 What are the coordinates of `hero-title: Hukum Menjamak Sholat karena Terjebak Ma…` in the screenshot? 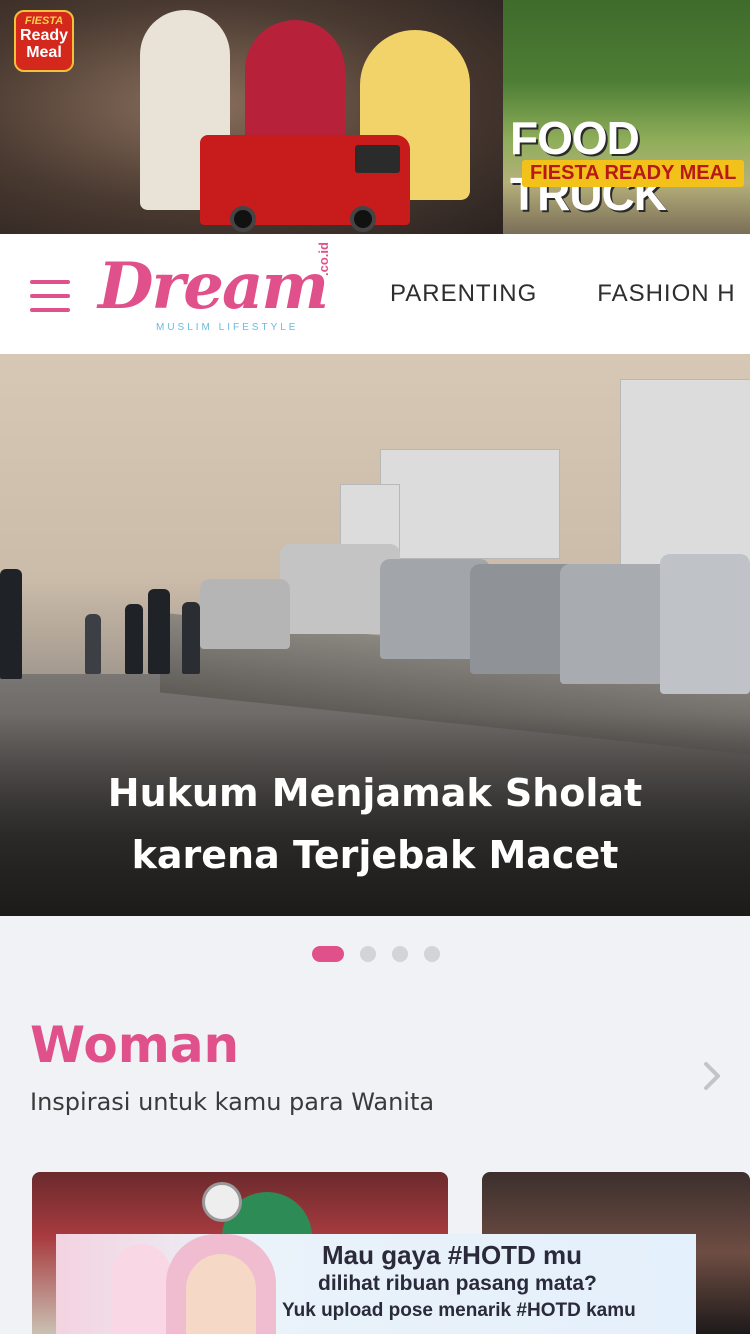 It's located at (375, 824).